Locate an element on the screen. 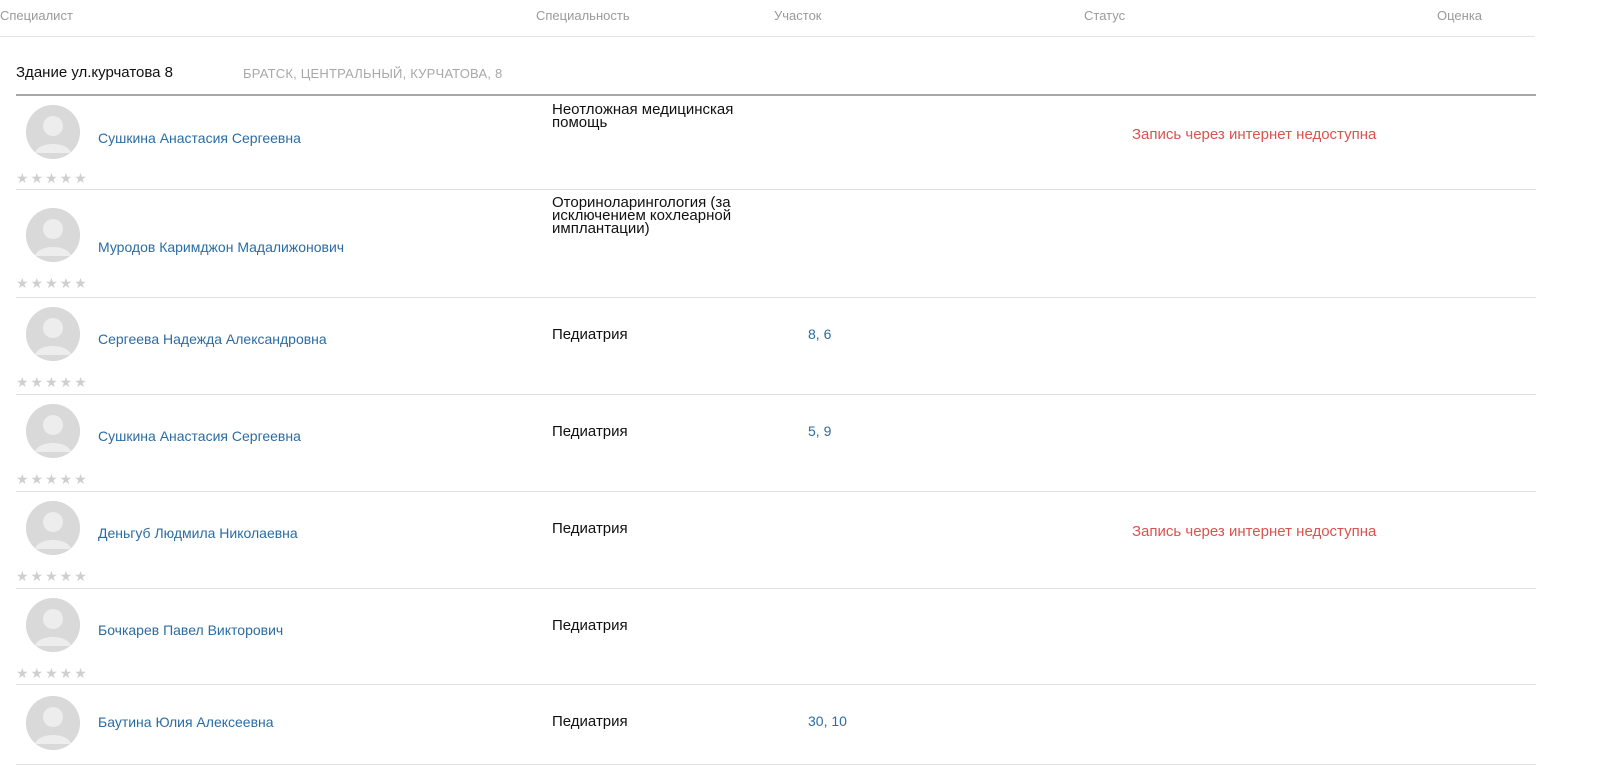  plot-link: 5, 9 is located at coordinates (819, 431).